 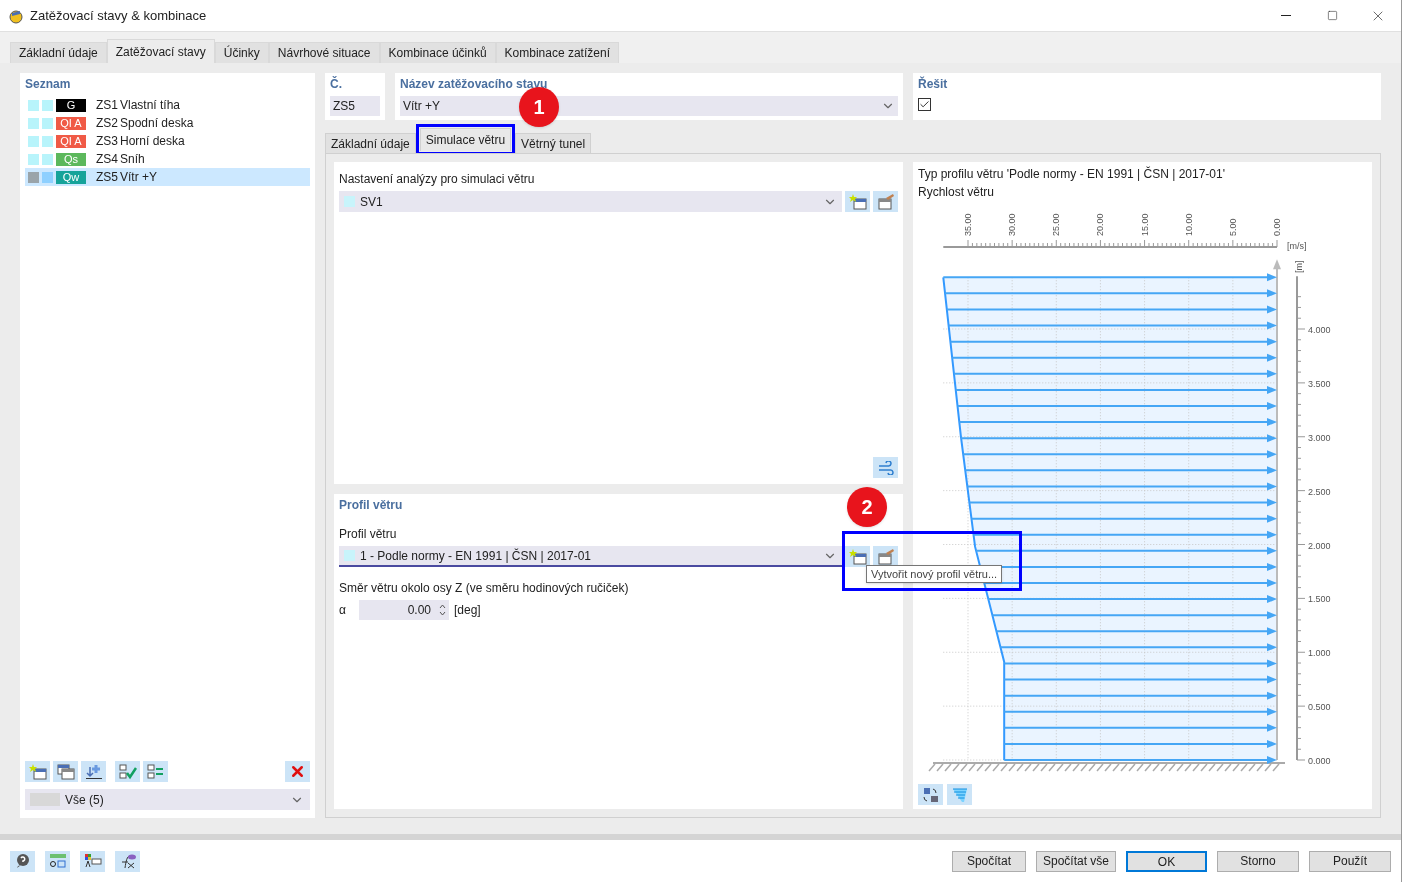 What do you see at coordinates (1286, 15) in the screenshot?
I see `minimize-icon` at bounding box center [1286, 15].